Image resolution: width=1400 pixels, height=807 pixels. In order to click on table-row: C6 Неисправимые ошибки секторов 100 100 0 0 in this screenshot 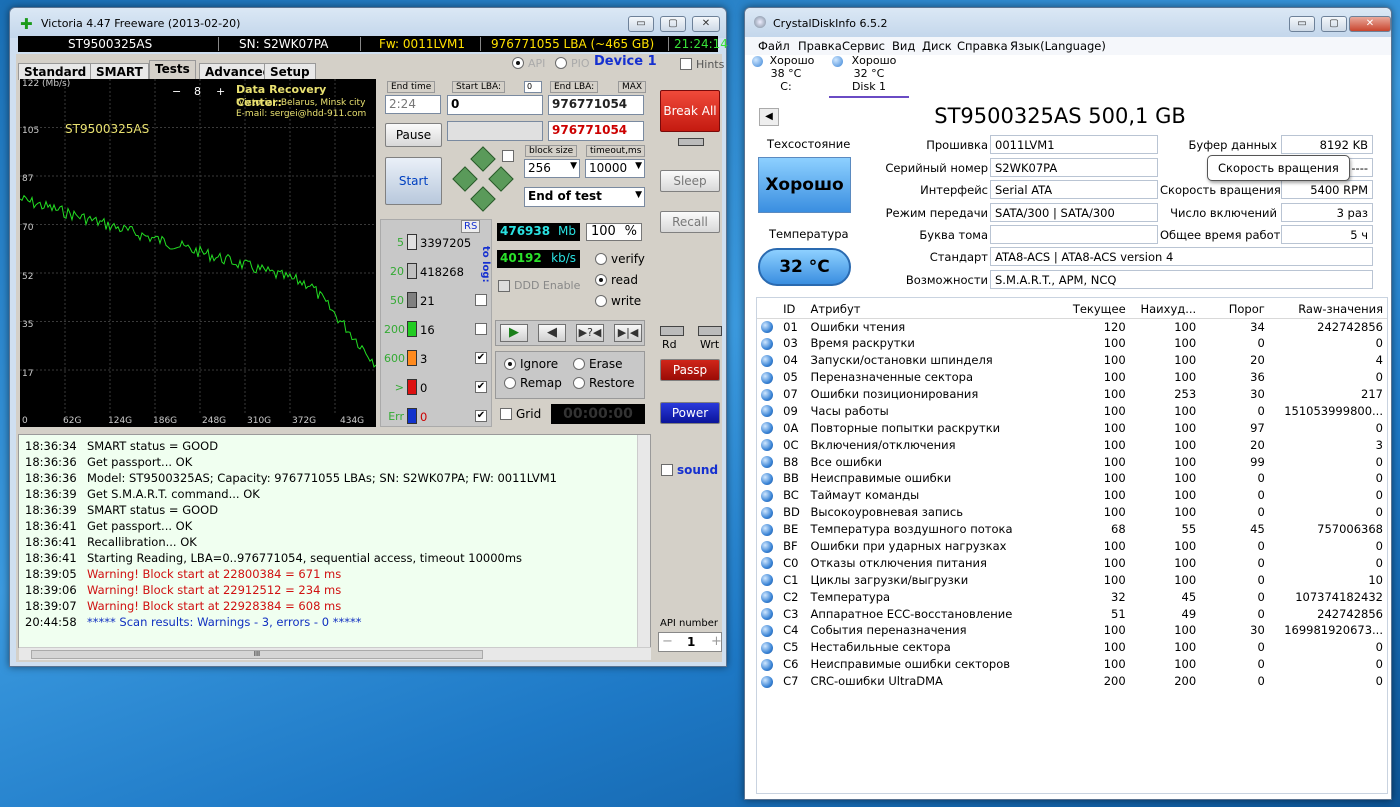, I will do `click(1072, 664)`.